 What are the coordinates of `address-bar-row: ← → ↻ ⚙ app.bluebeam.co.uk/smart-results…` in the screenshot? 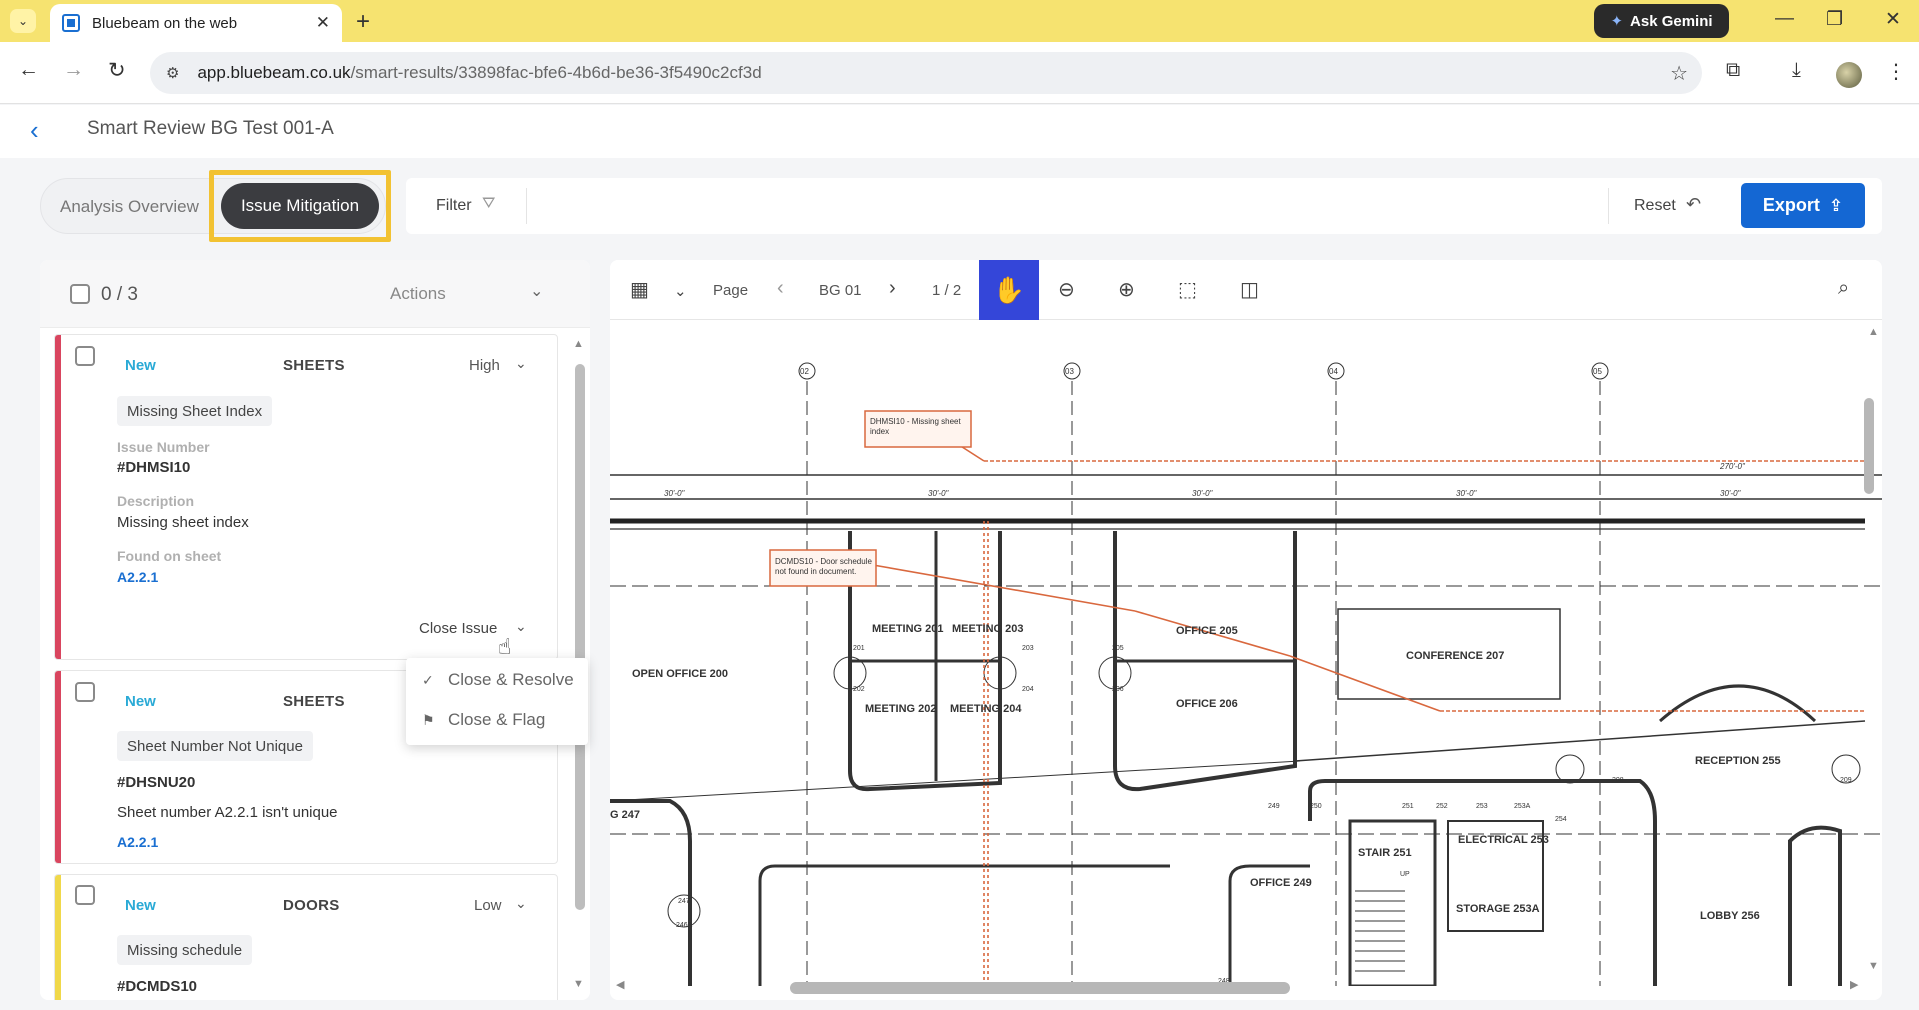 It's located at (959, 73).